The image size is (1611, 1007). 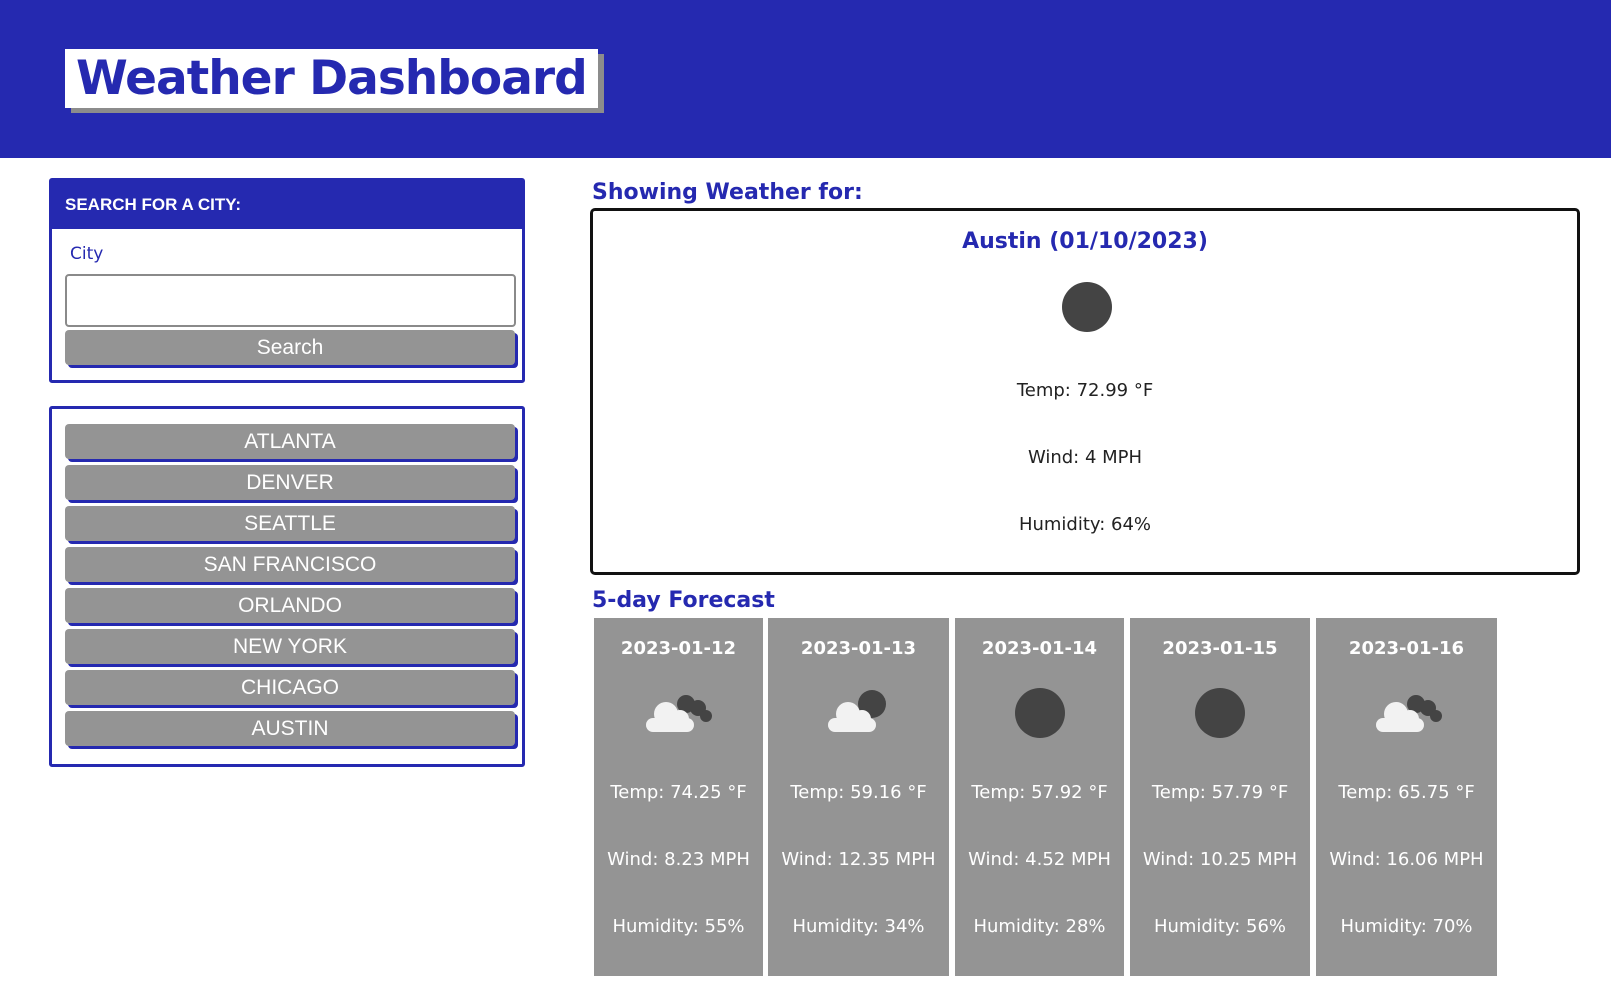 What do you see at coordinates (1039, 926) in the screenshot?
I see `forecast-humidity: Humidity: 28%` at bounding box center [1039, 926].